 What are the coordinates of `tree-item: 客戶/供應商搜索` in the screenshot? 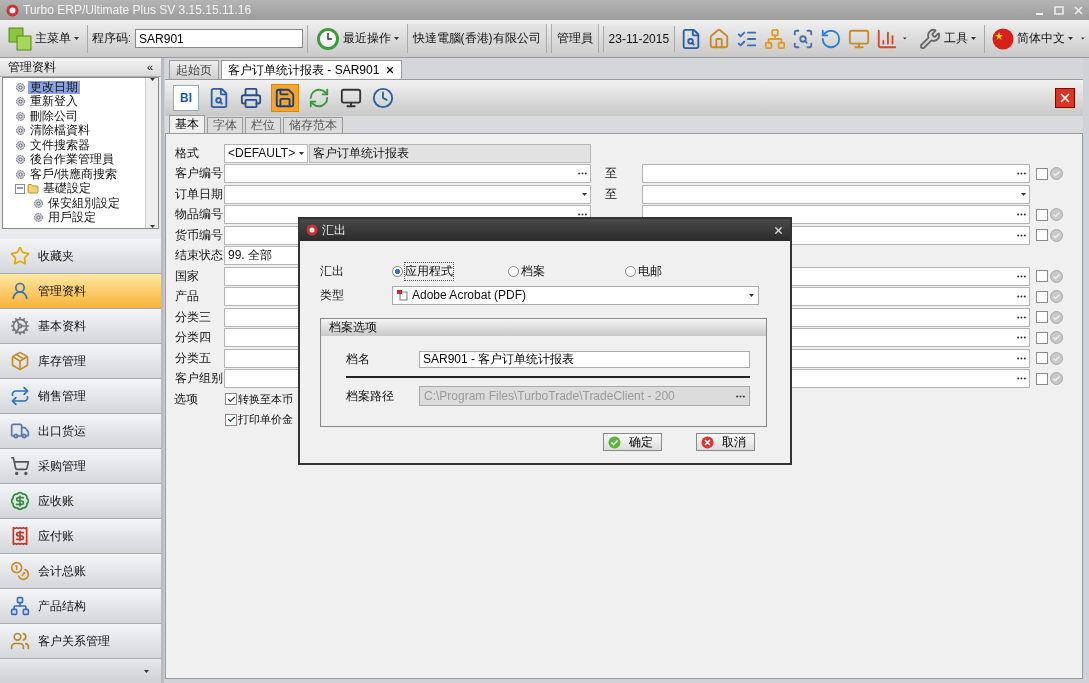 It's located at (74, 174).